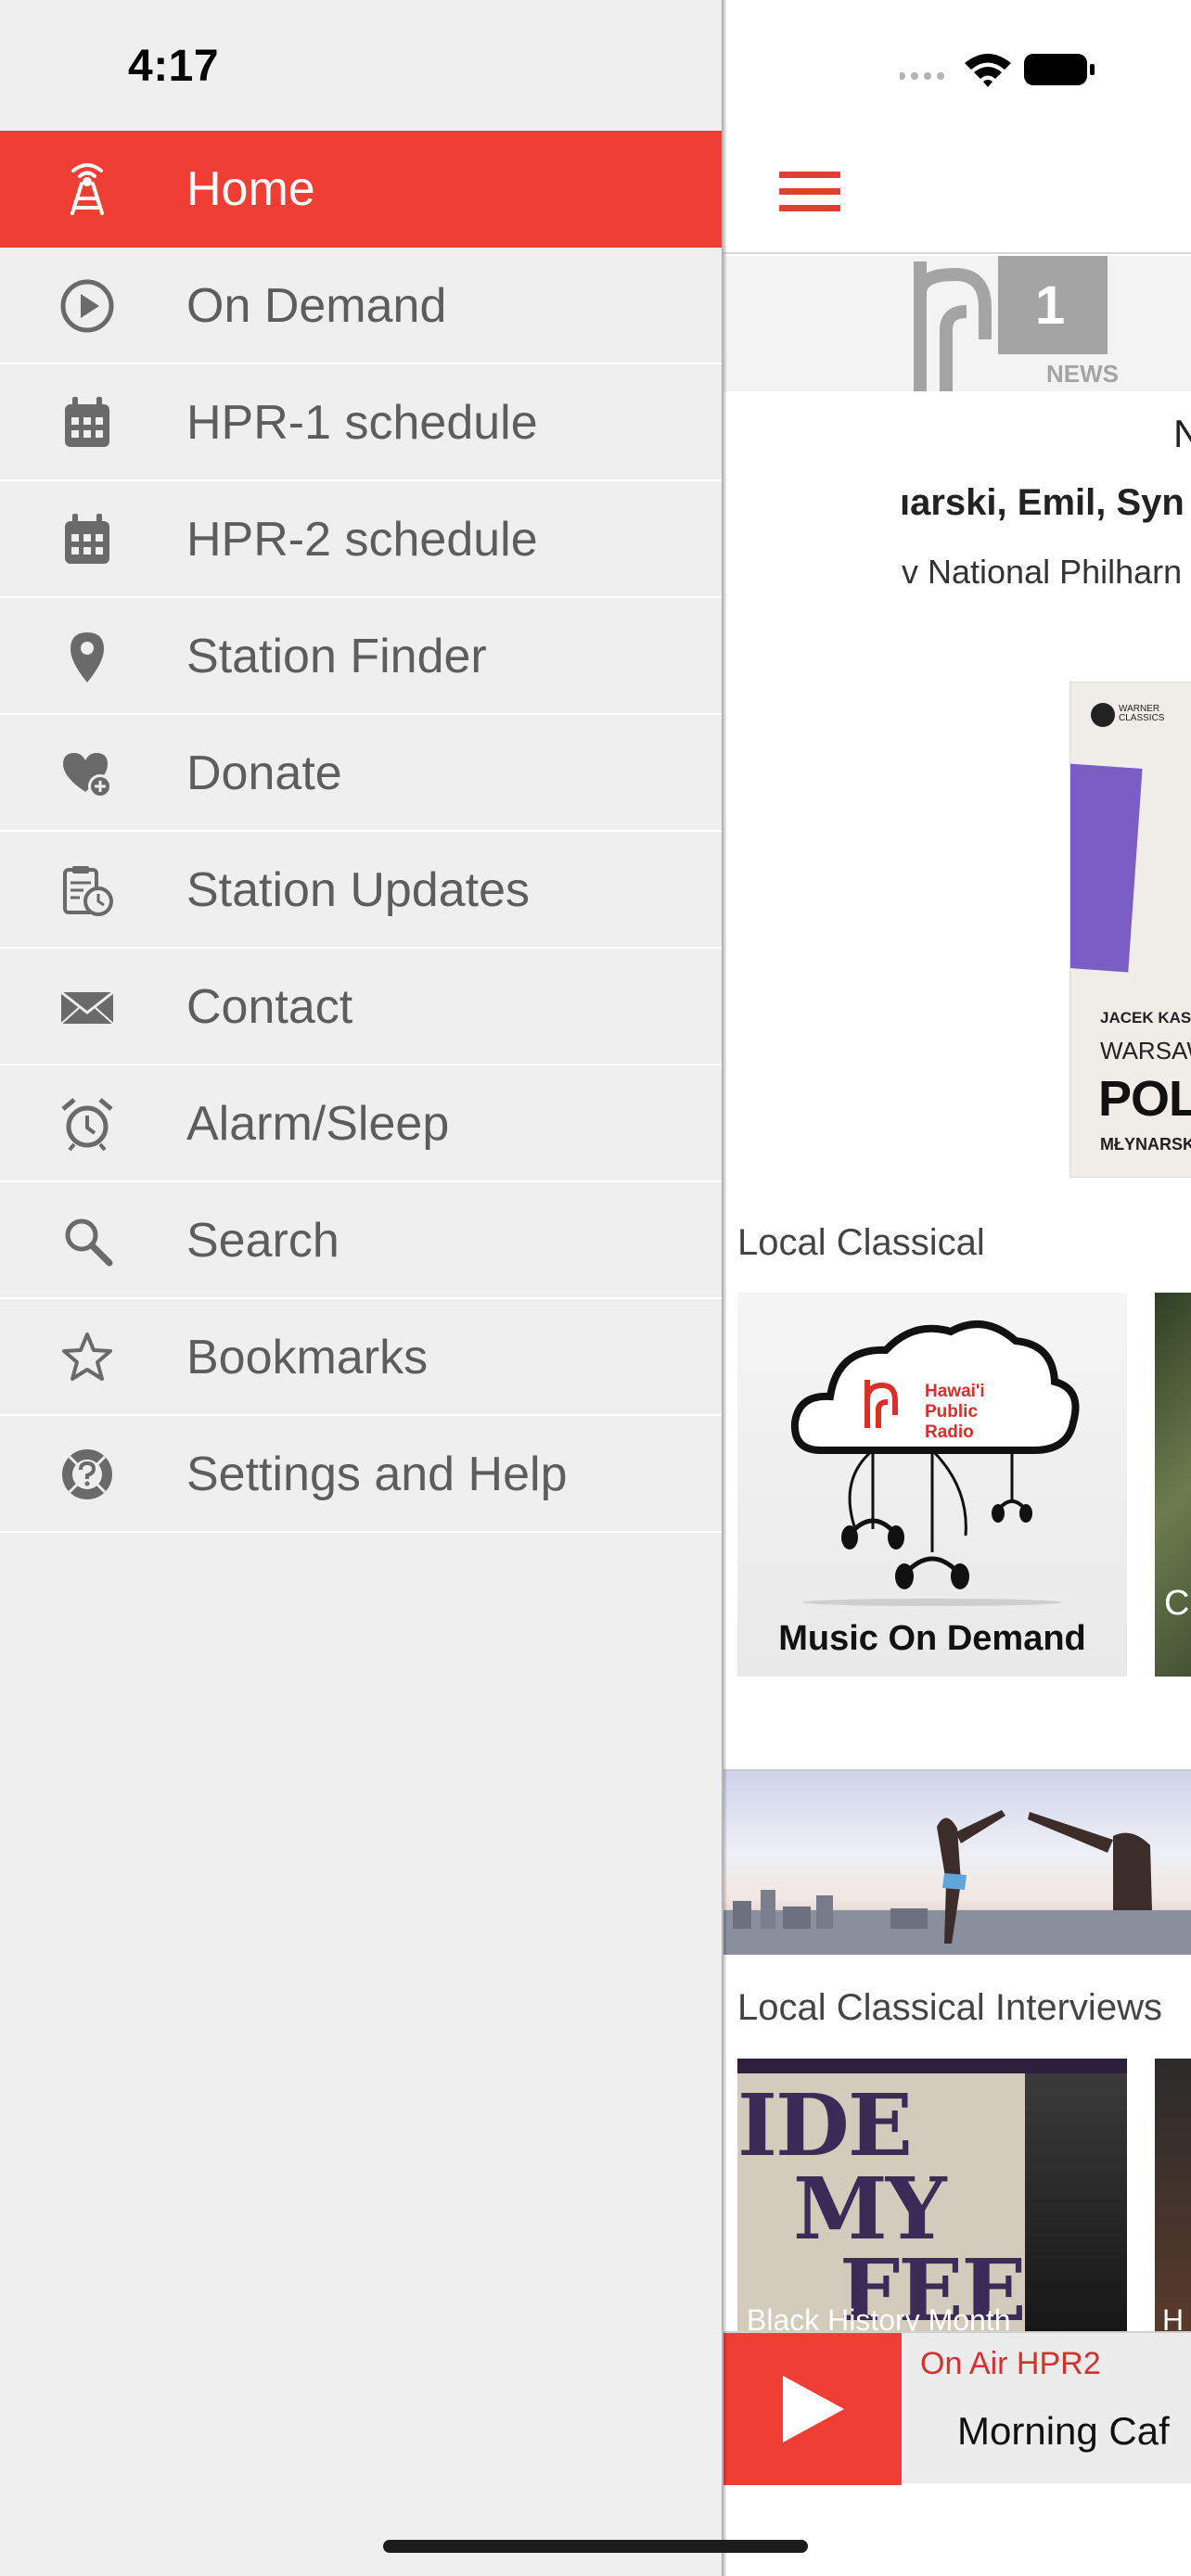  What do you see at coordinates (958, 1882) in the screenshot?
I see `beach-photo` at bounding box center [958, 1882].